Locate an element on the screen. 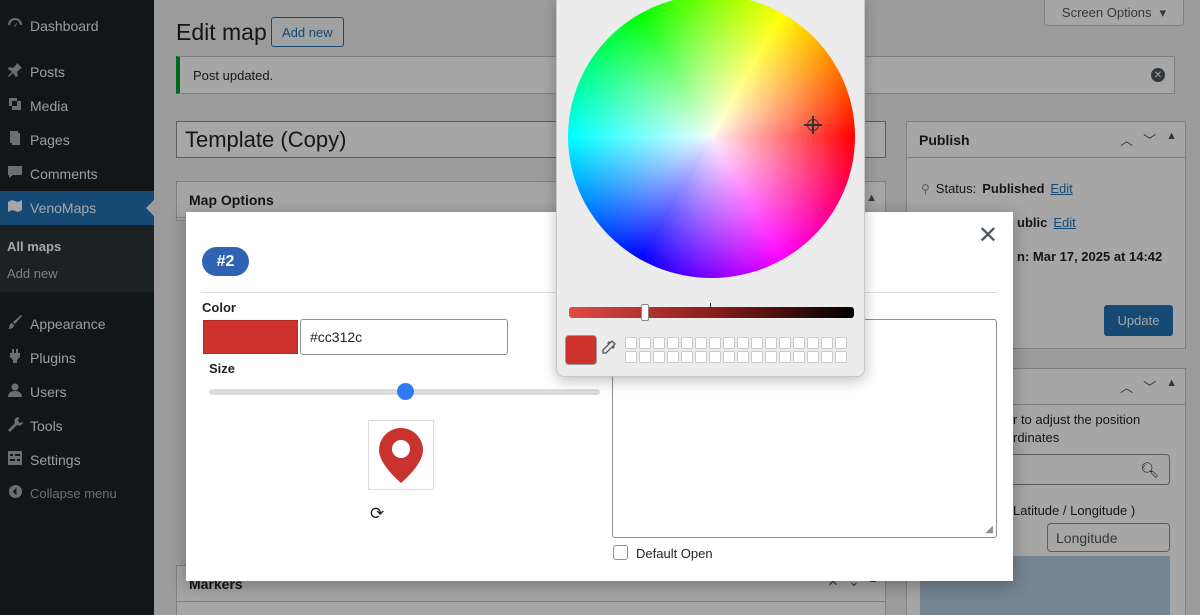 The image size is (1200, 615). brightness-thumb is located at coordinates (645, 312).